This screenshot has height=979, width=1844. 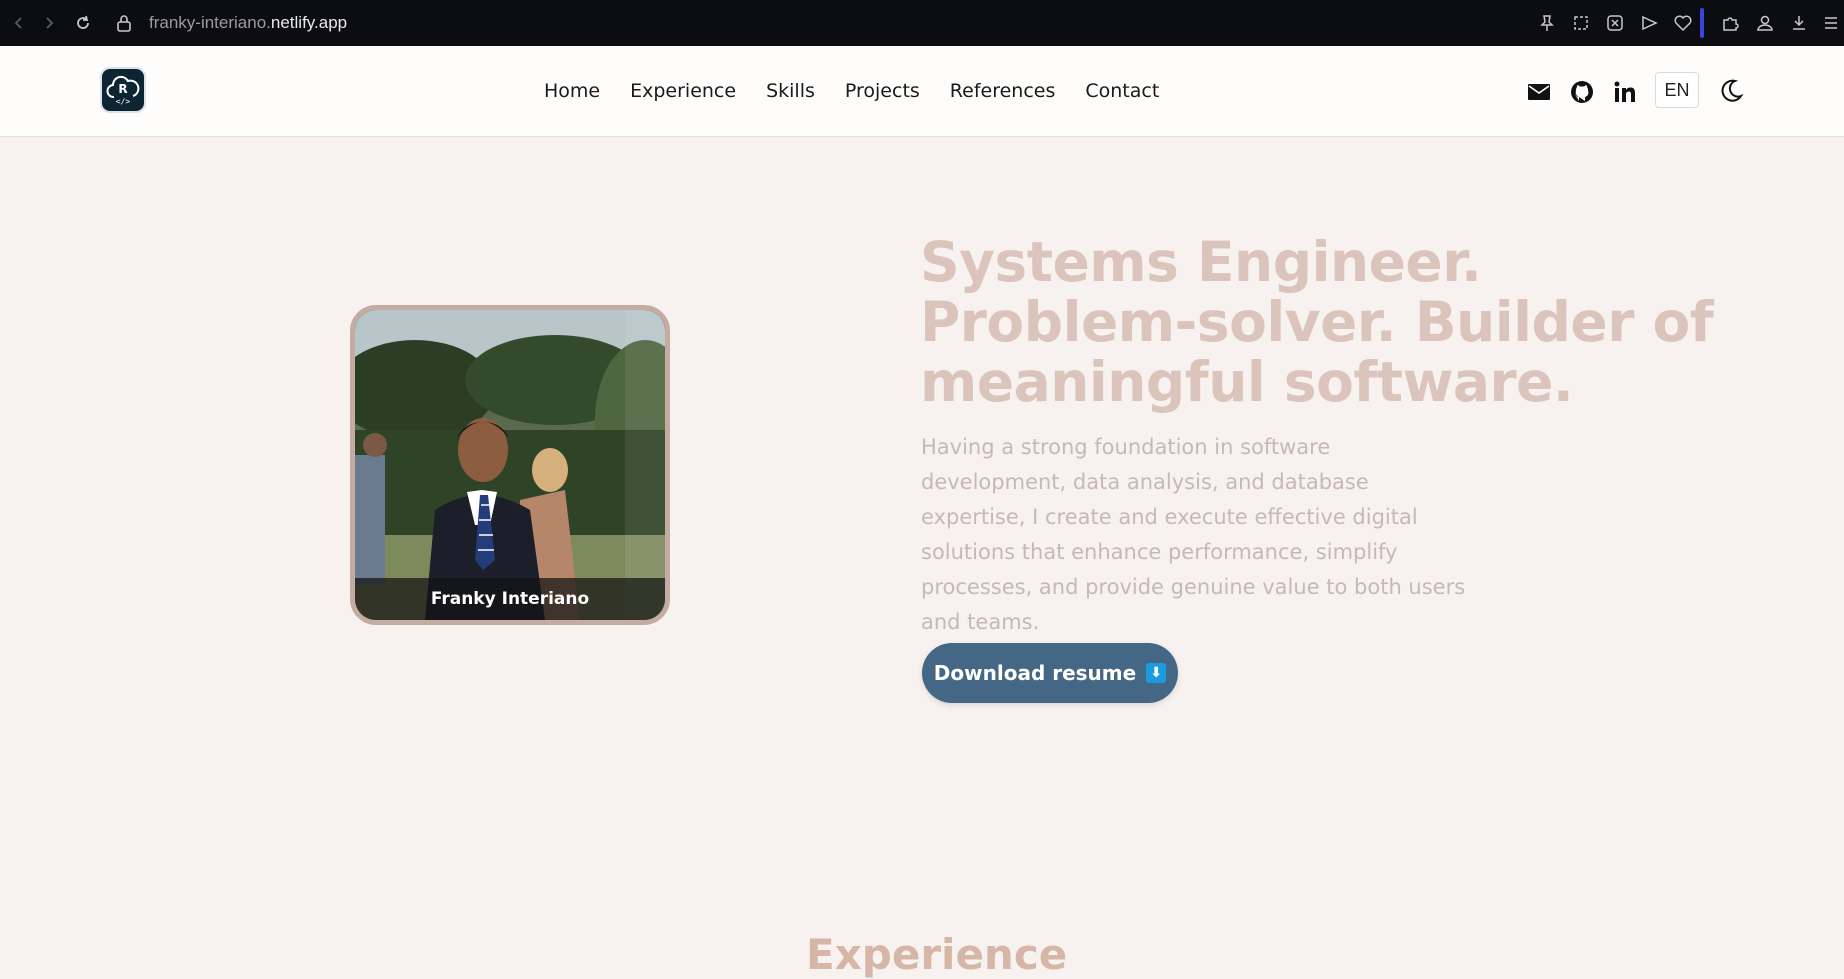 I want to click on lock-icon, so click(x=124, y=23).